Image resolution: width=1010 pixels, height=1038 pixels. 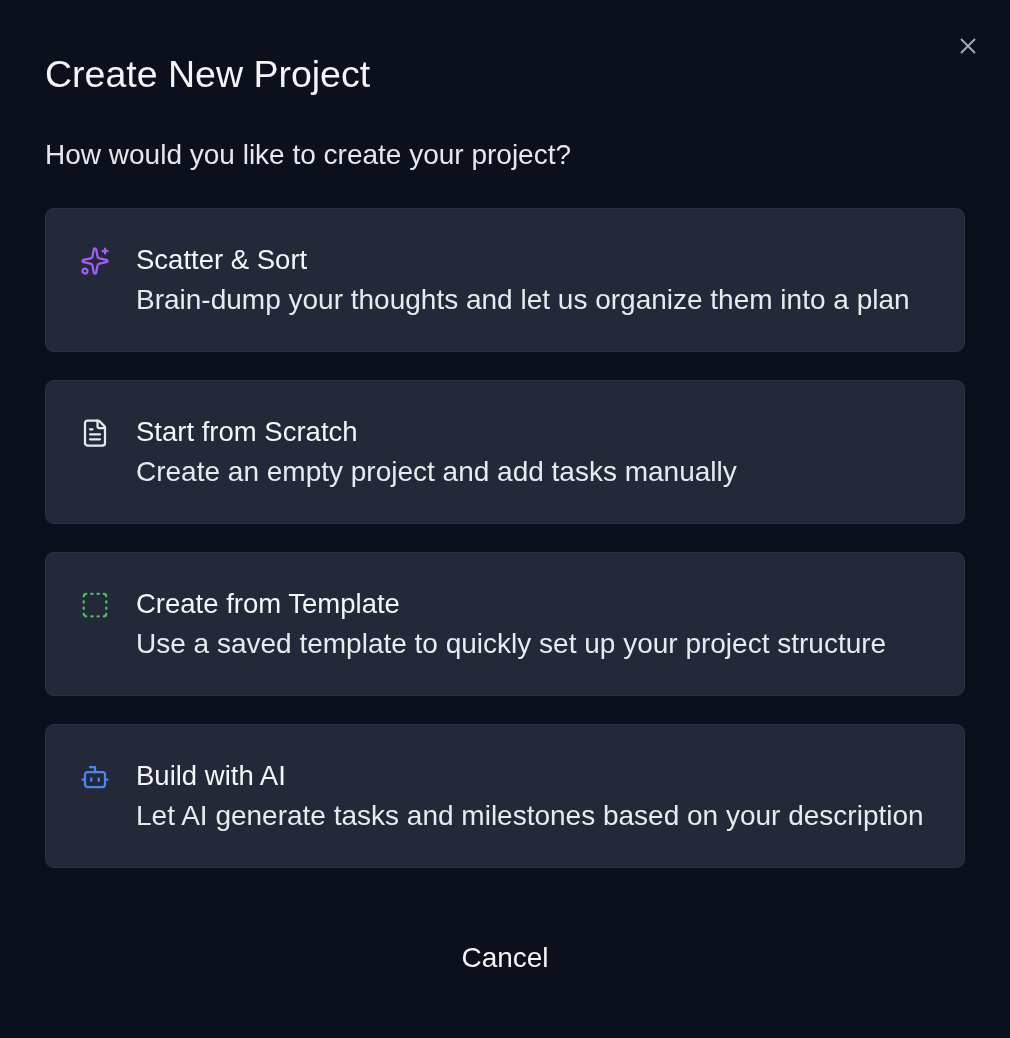 I want to click on dialog-subtitle: How would you like to create your project?, so click(x=308, y=155).